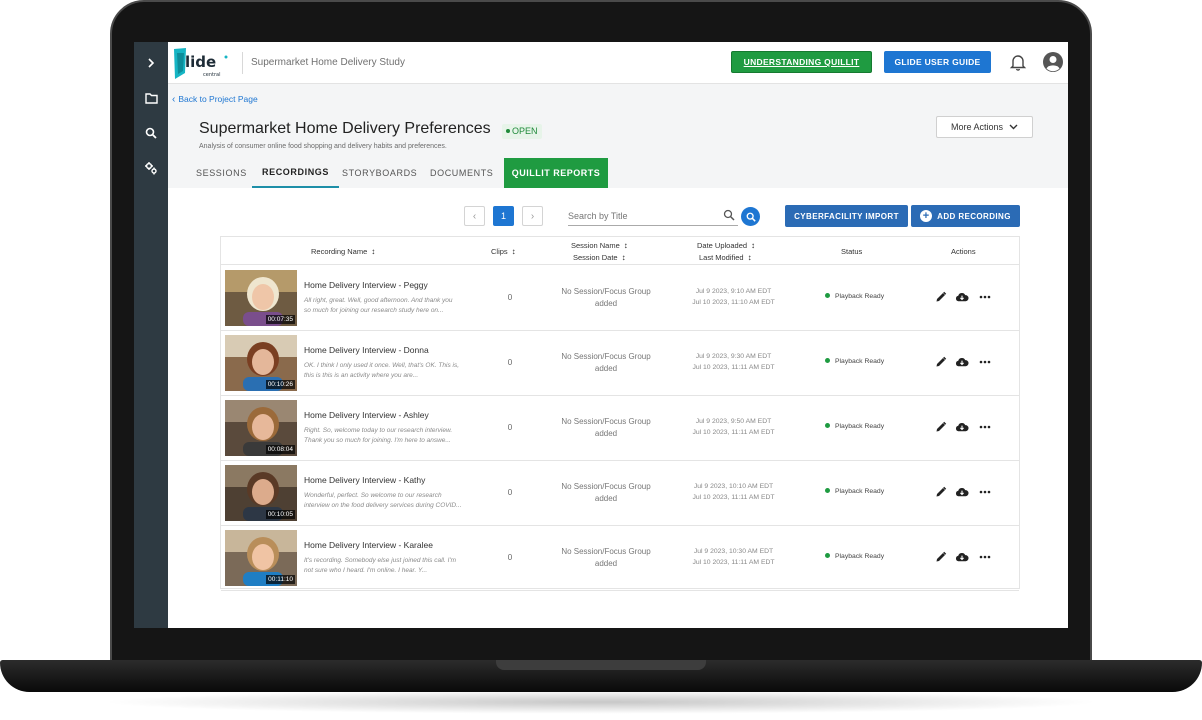 This screenshot has width=1202, height=720. Describe the element at coordinates (601, 676) in the screenshot. I see `laptop-base` at that location.